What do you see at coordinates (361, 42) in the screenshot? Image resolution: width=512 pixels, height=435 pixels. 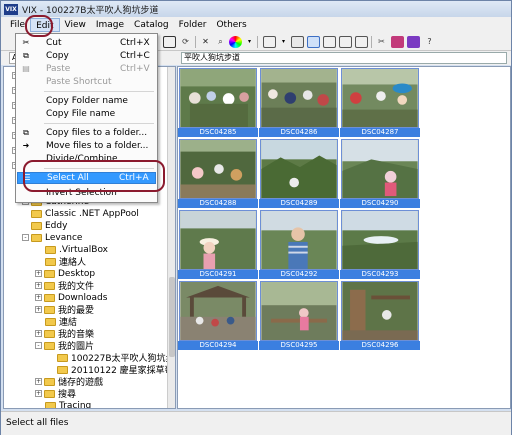 I see `slideshow-icon` at bounding box center [361, 42].